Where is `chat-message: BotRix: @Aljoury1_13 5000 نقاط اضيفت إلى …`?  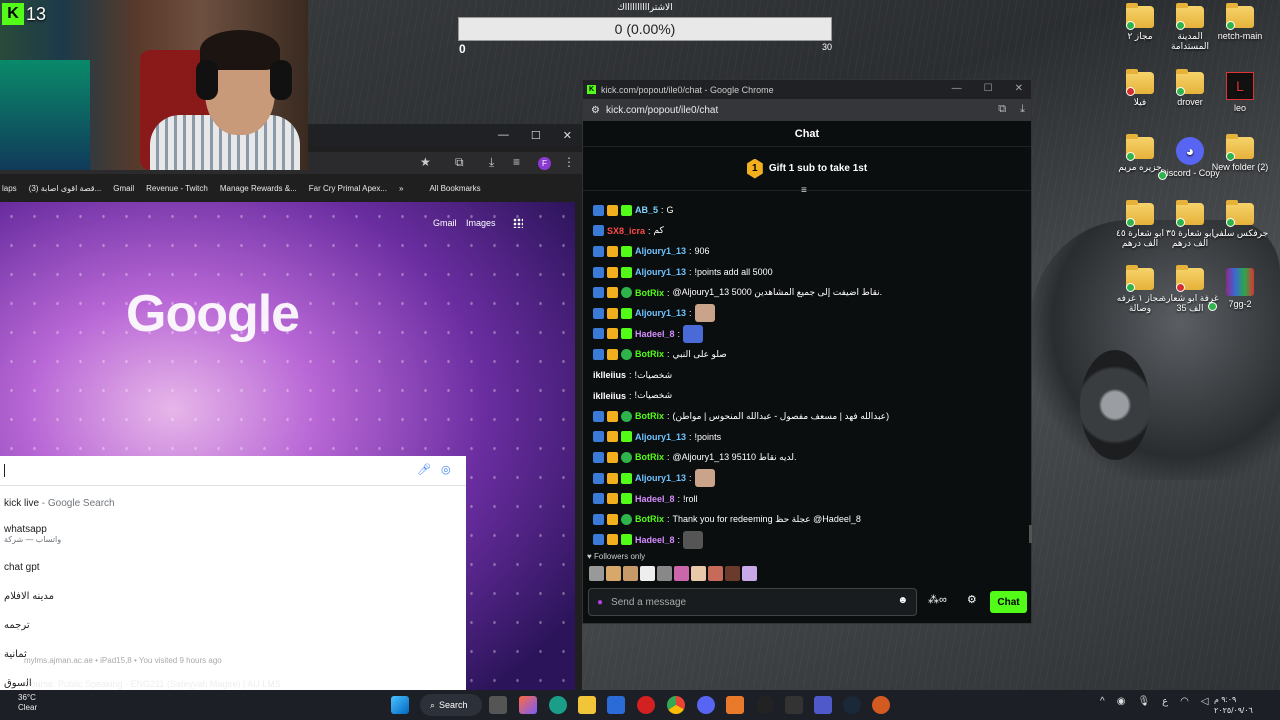
chat-message: BotRix: @Aljoury1_13 5000 نقاط اضيفت إلى … is located at coordinates (808, 292).